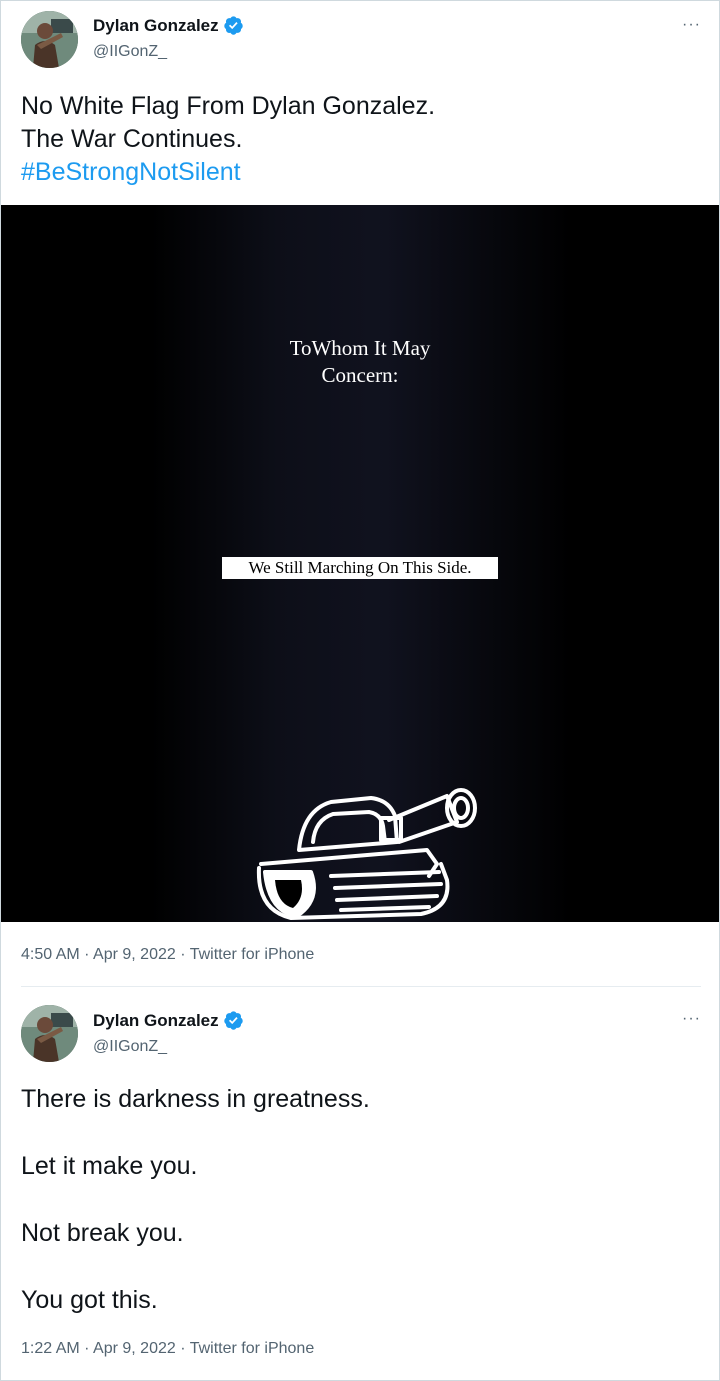 Image resolution: width=720 pixels, height=1381 pixels. What do you see at coordinates (102, 1233) in the screenshot?
I see `tweet-text-line: Not break you.` at bounding box center [102, 1233].